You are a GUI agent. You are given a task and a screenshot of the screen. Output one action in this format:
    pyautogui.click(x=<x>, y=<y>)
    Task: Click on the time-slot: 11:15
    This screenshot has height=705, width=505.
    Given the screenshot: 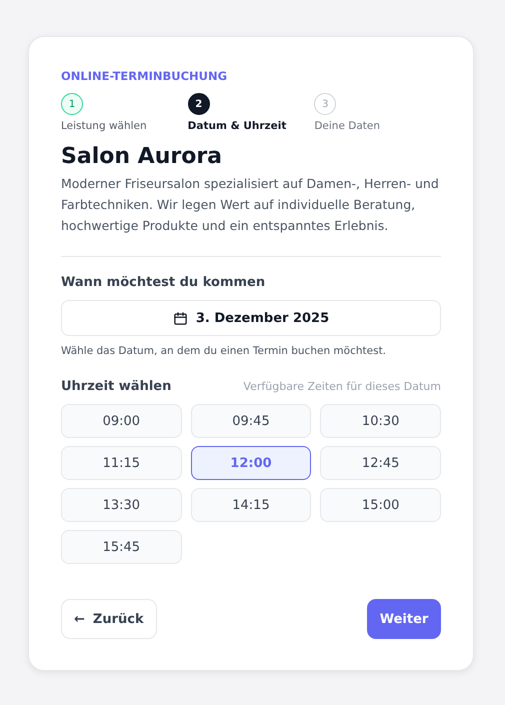 What is the action you would take?
    pyautogui.click(x=121, y=463)
    